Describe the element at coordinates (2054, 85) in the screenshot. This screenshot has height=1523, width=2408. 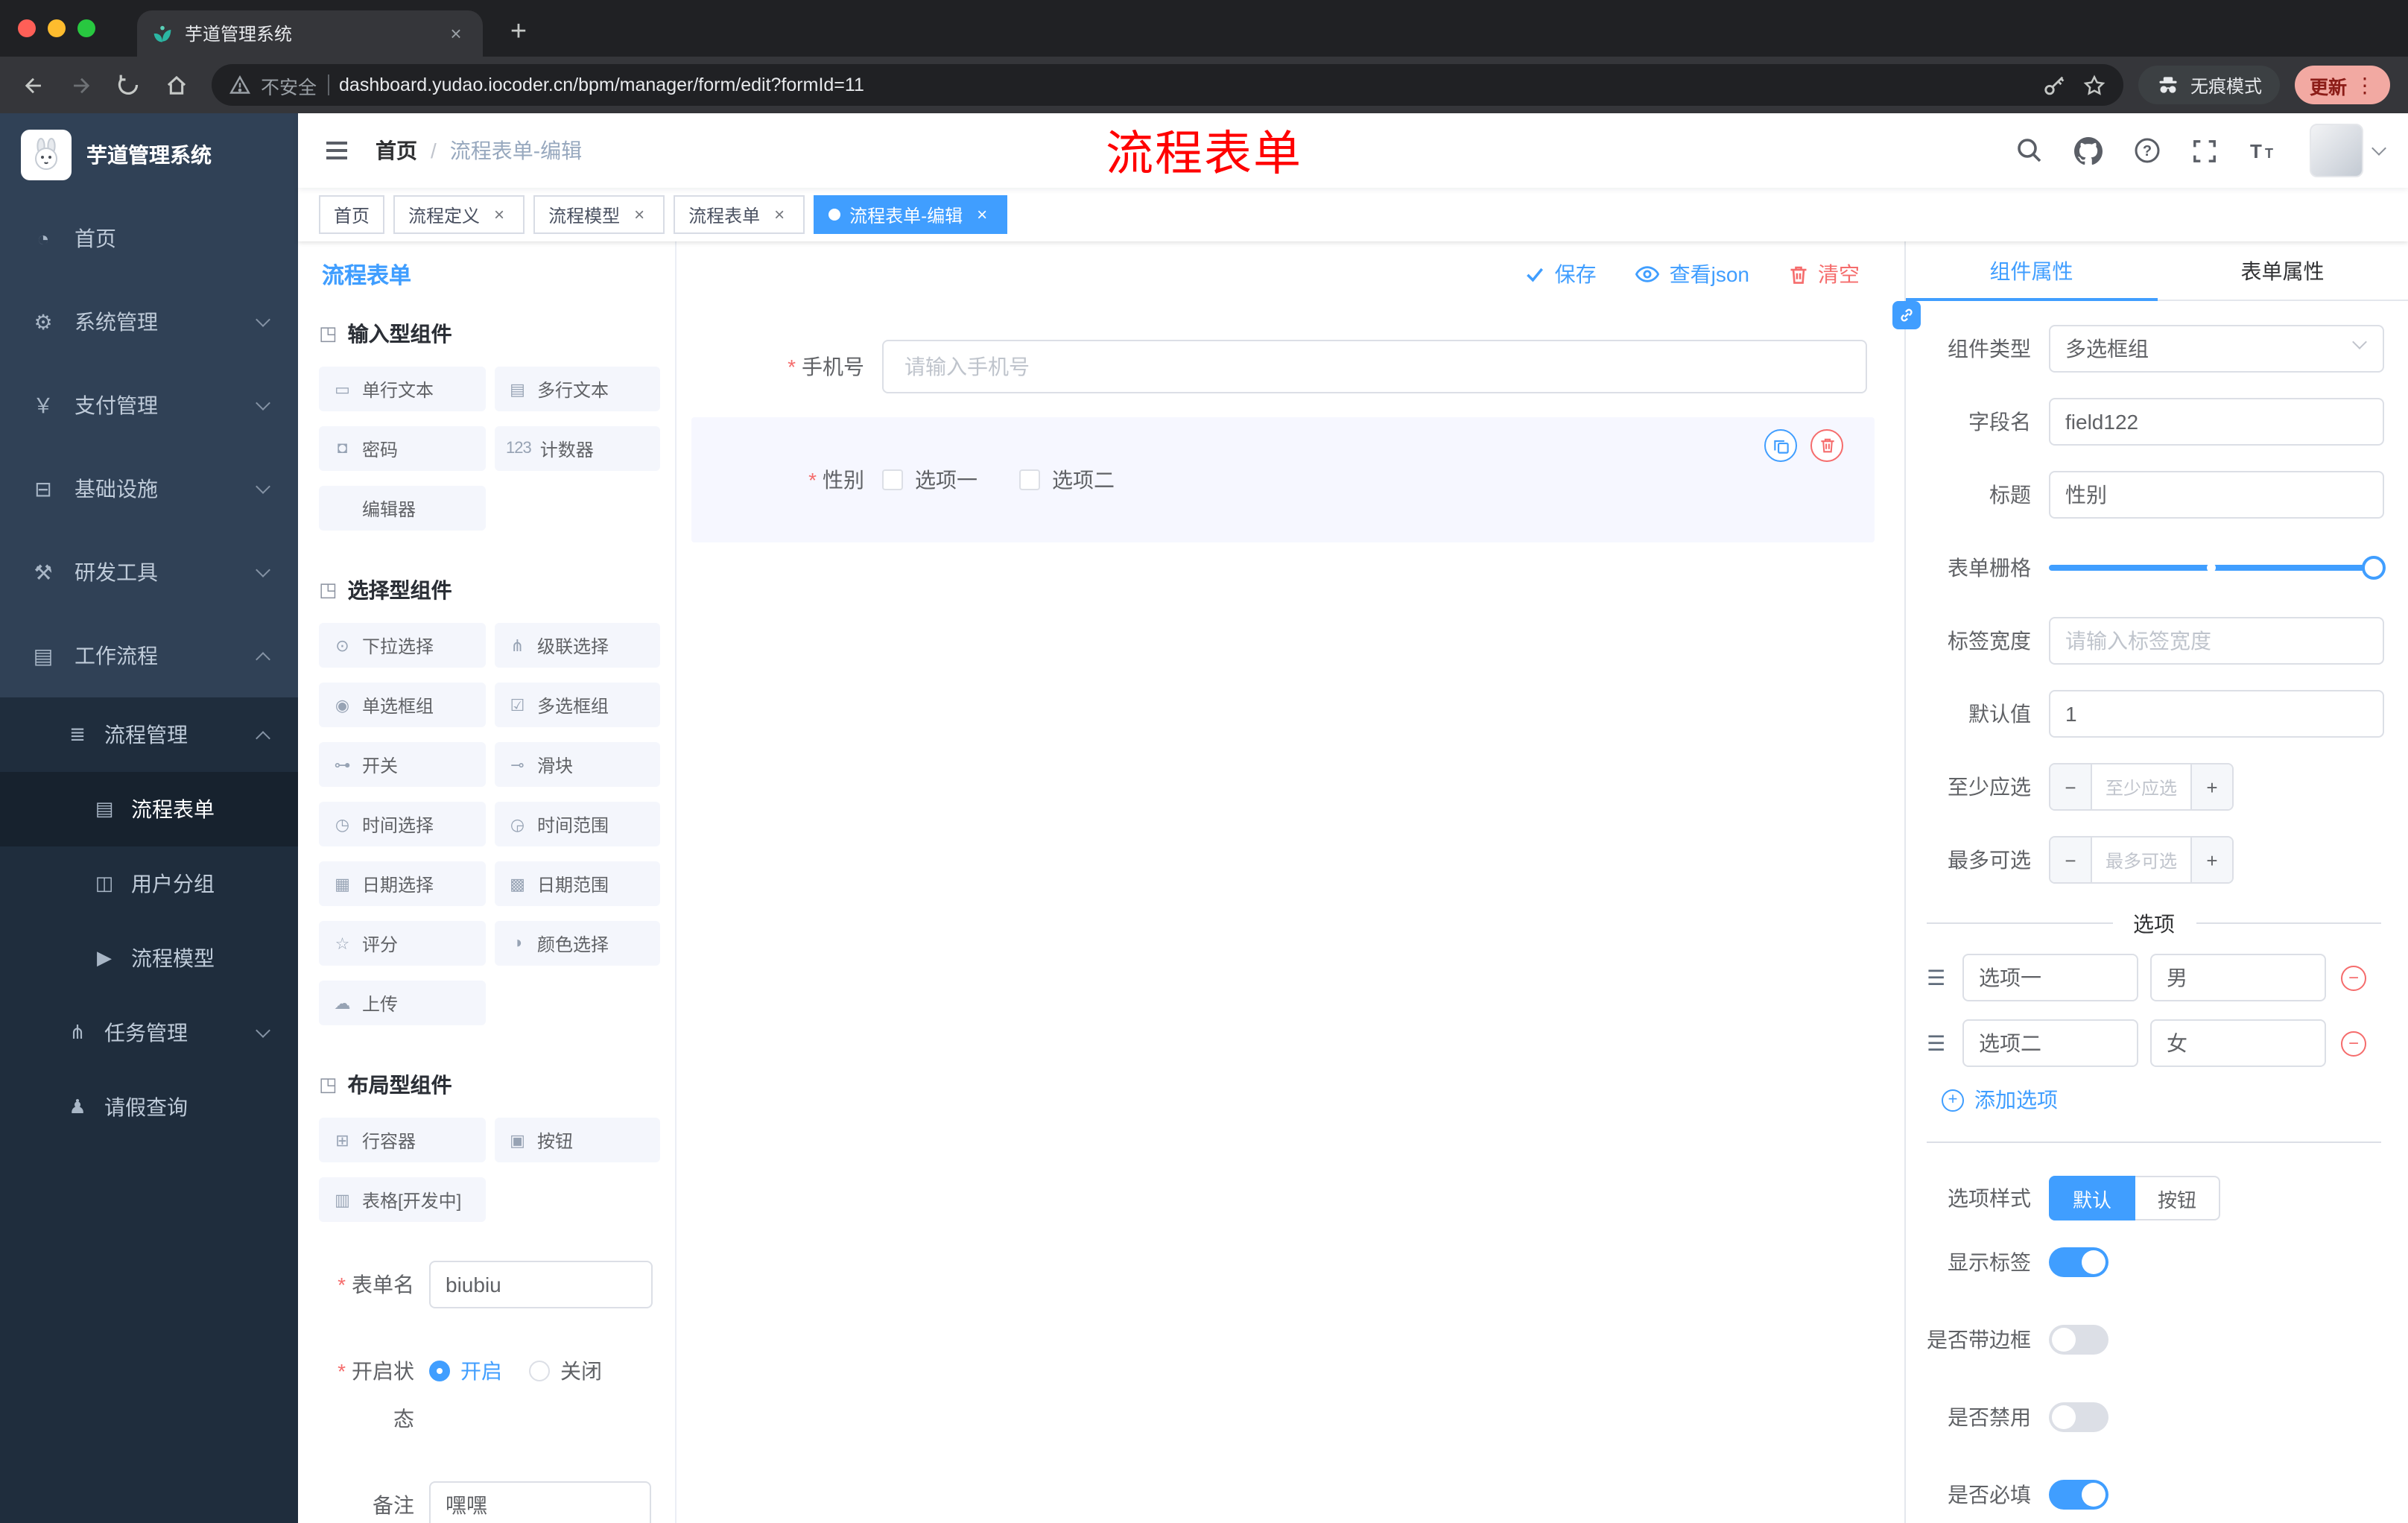
I see `password-key-icon` at that location.